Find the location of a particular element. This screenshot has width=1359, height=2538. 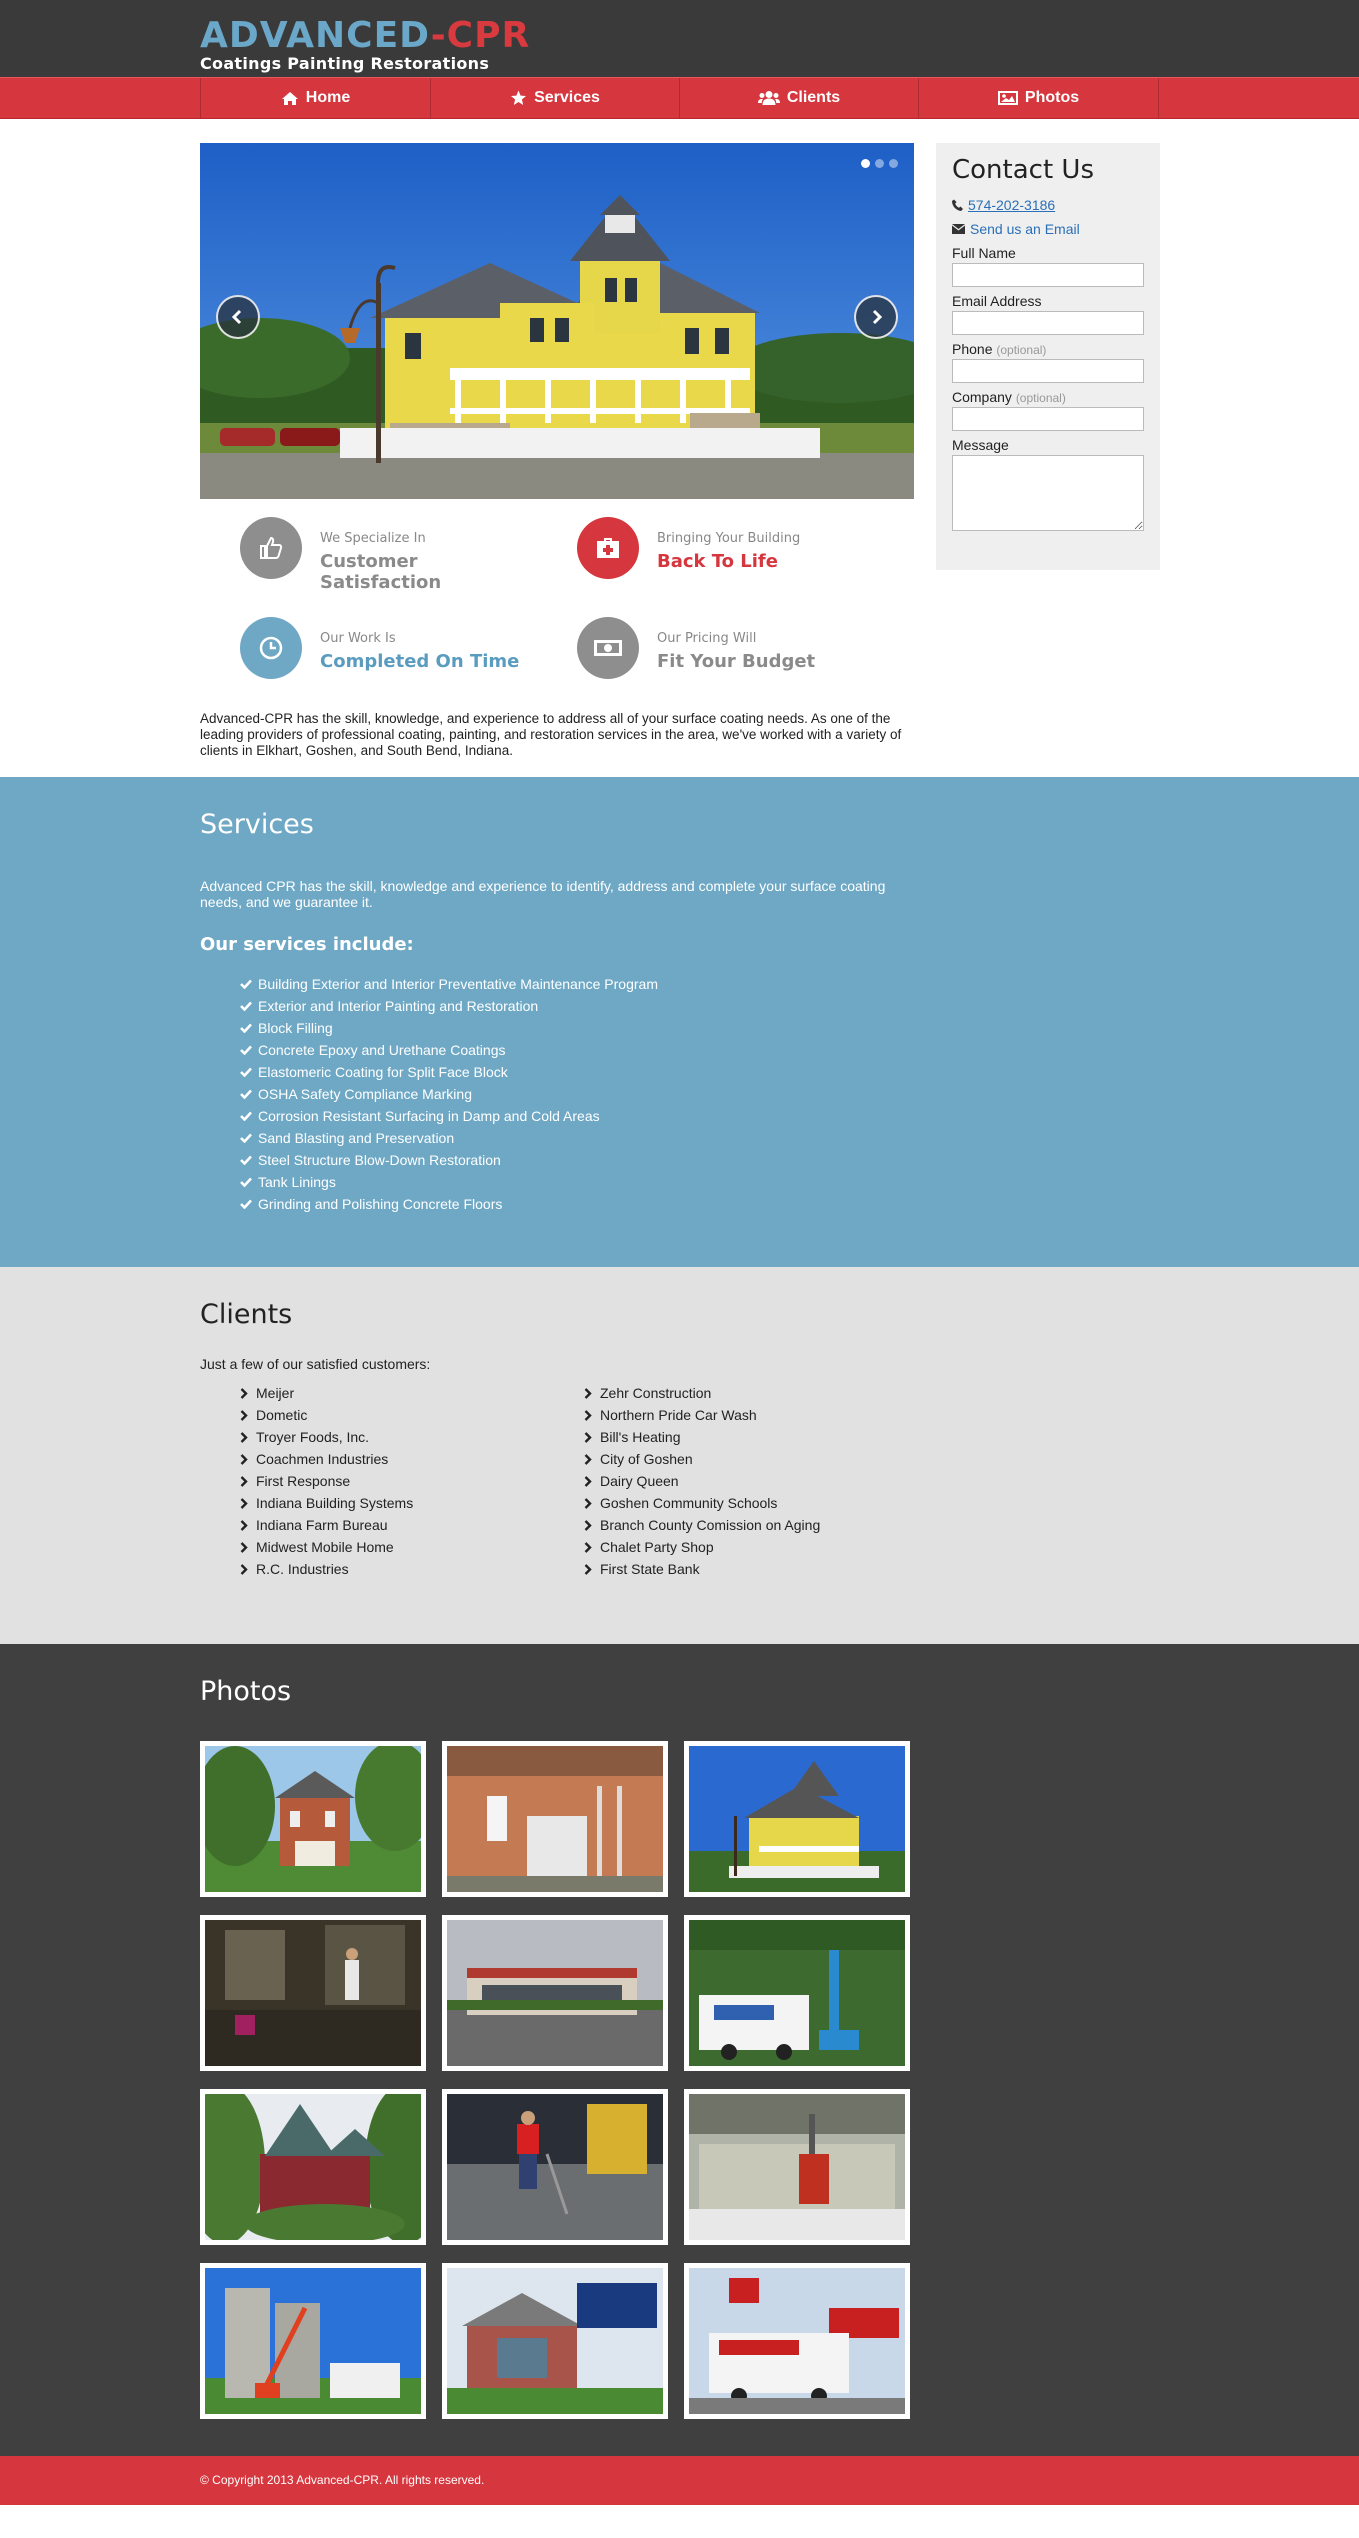

feature-customer-satisfaction: We Specialize In Customer Satisfaction is located at coordinates (390, 555).